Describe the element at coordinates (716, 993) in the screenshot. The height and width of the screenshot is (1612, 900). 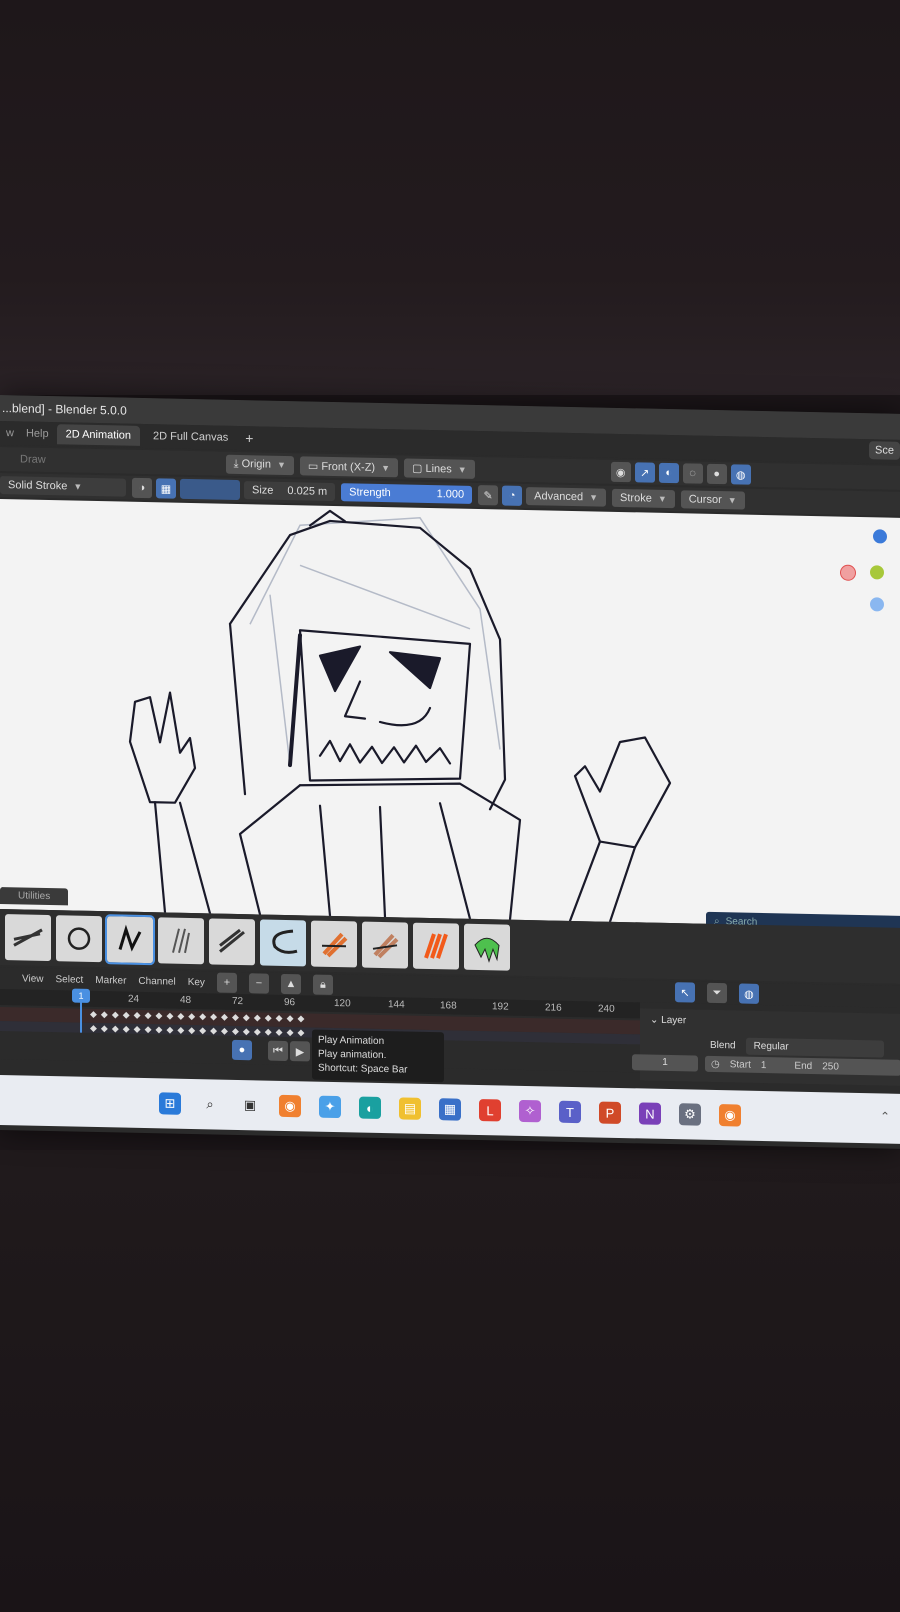
I see `filter-icon: ⏷` at that location.